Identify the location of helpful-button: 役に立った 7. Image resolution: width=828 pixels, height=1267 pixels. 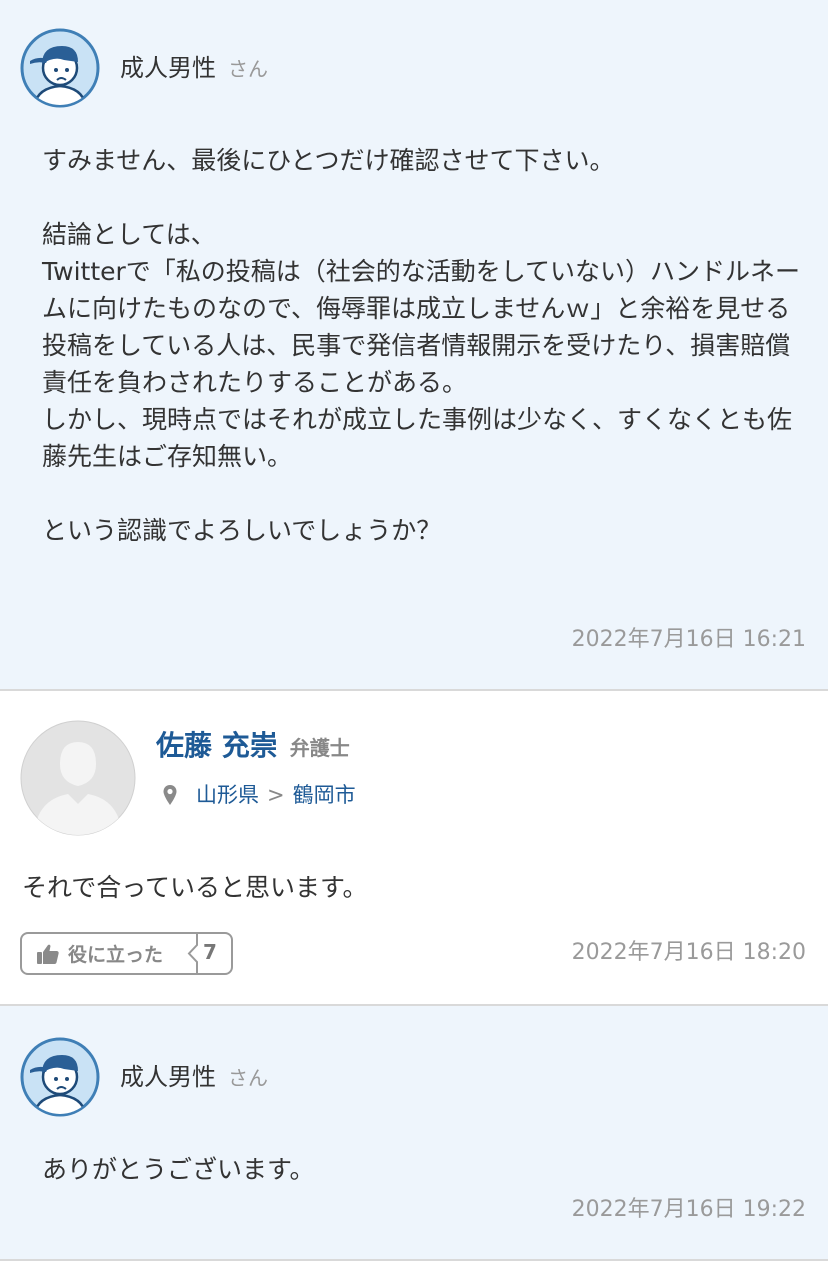
(126, 953).